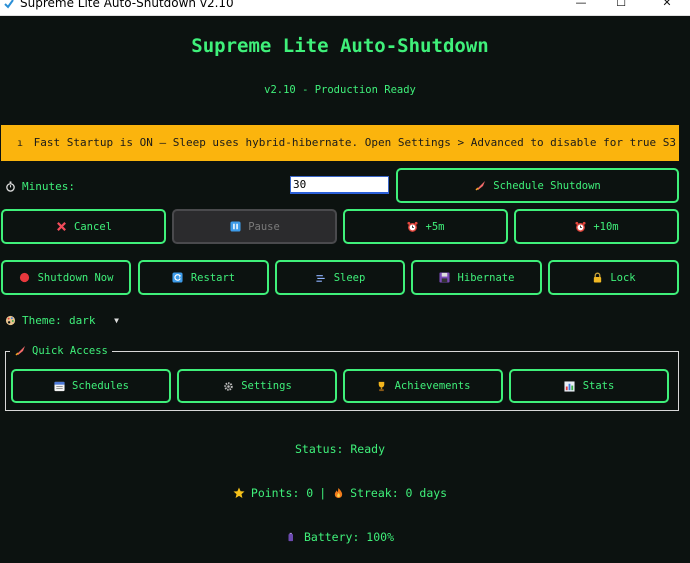  Describe the element at coordinates (25, 278) in the screenshot. I see `red-circle-icon` at that location.